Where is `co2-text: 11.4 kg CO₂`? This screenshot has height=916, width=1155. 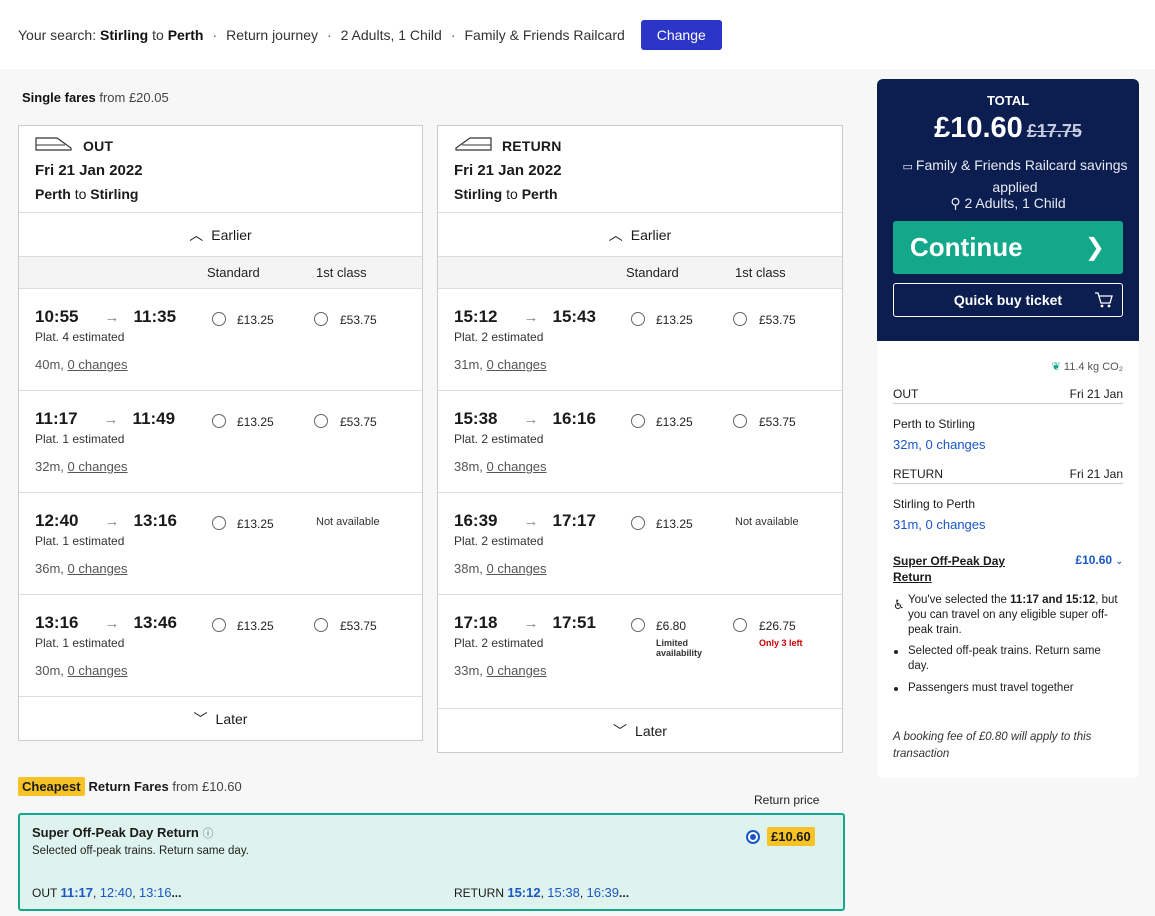 co2-text: 11.4 kg CO₂ is located at coordinates (1093, 367).